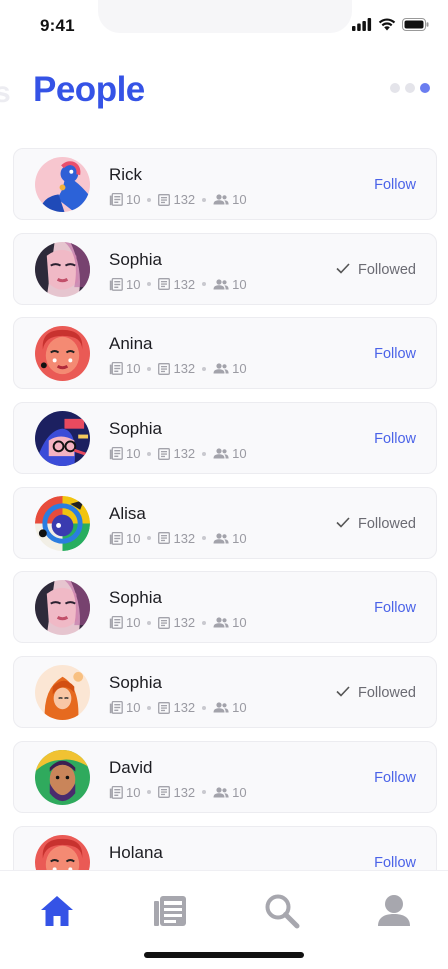 The height and width of the screenshot is (969, 448). What do you see at coordinates (282, 913) in the screenshot?
I see `tab-search` at bounding box center [282, 913].